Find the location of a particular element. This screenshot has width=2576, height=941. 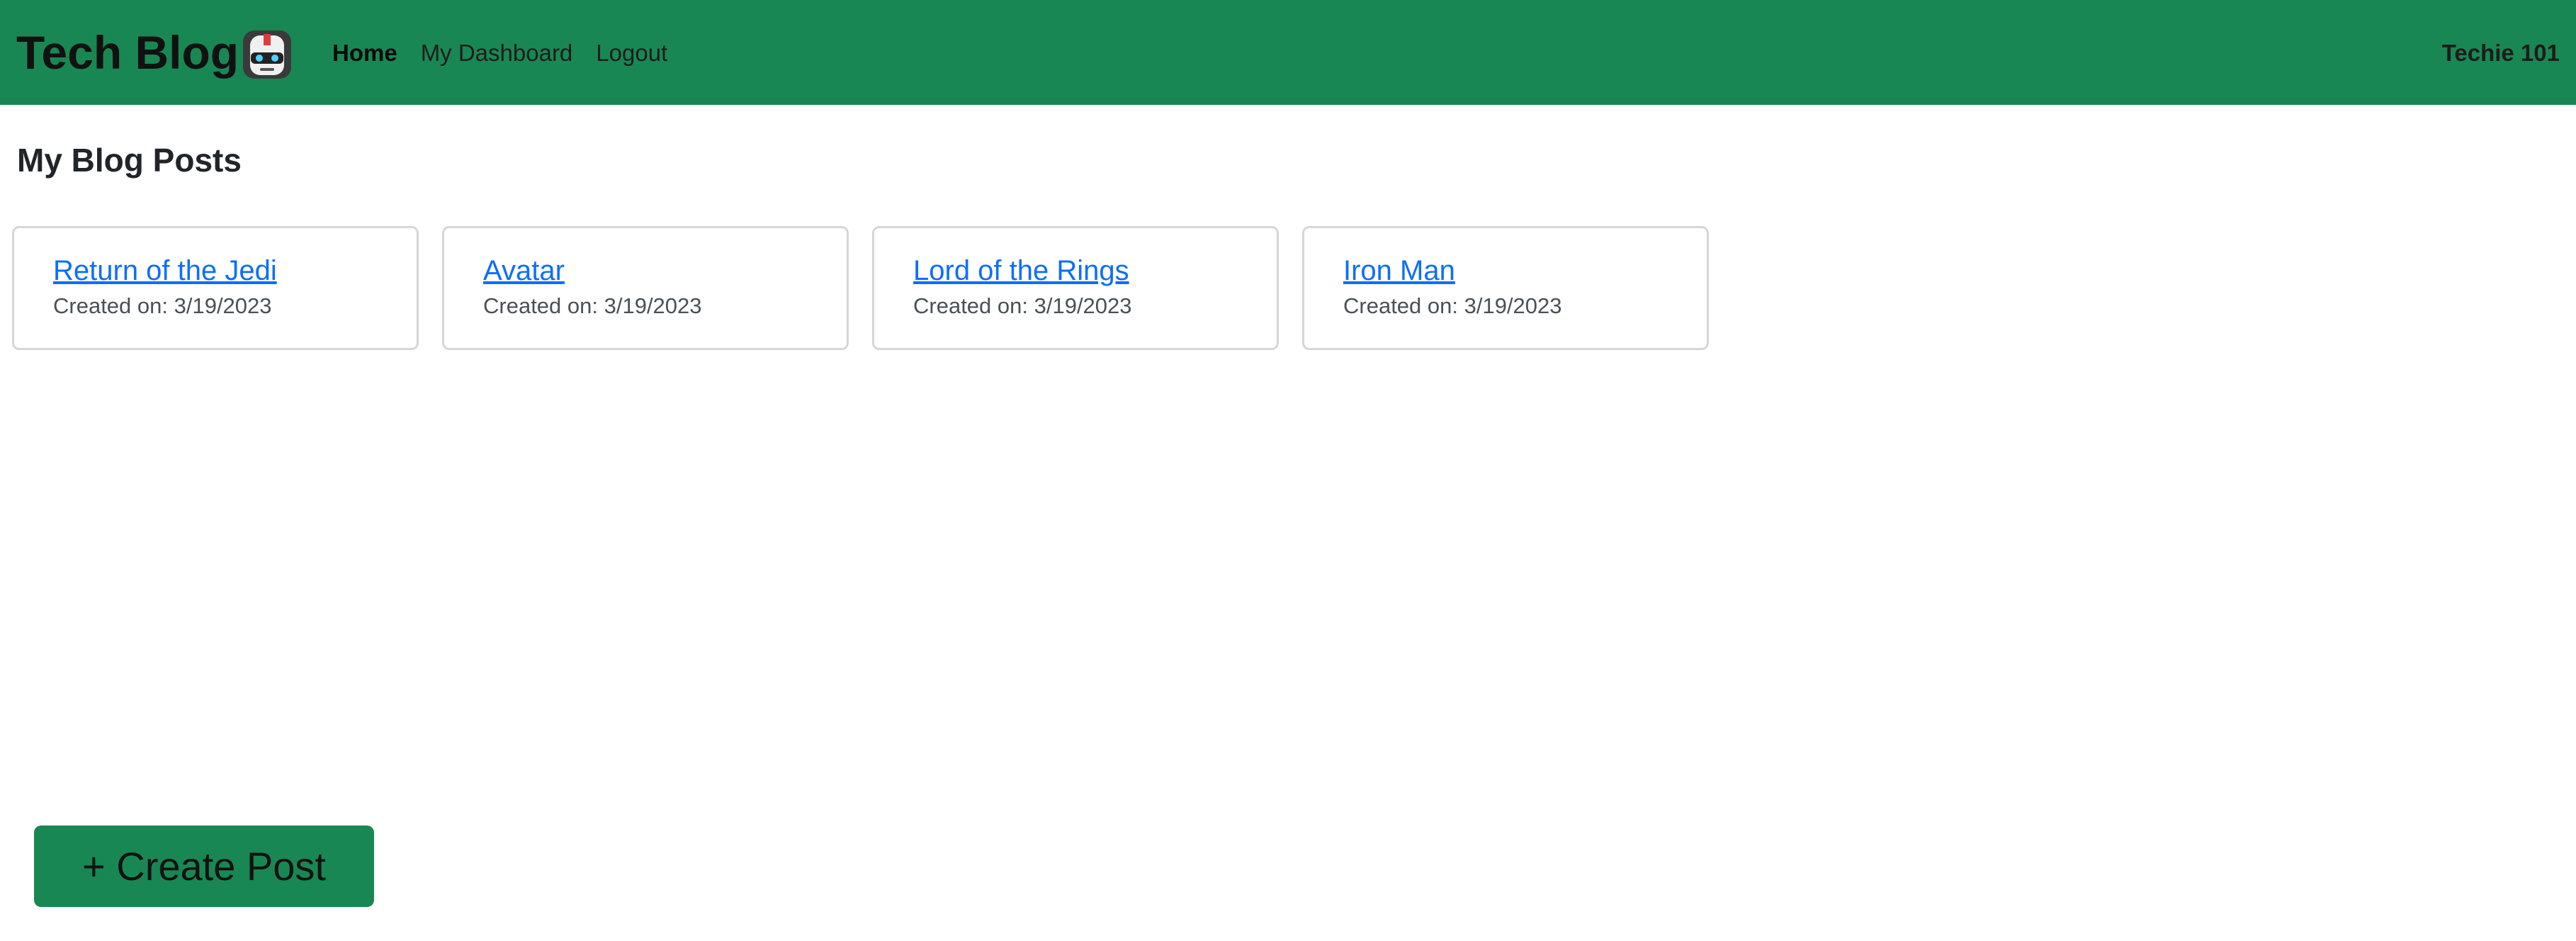

post-card: Return of the Jedi Created on: 3/19/2023 is located at coordinates (215, 288).